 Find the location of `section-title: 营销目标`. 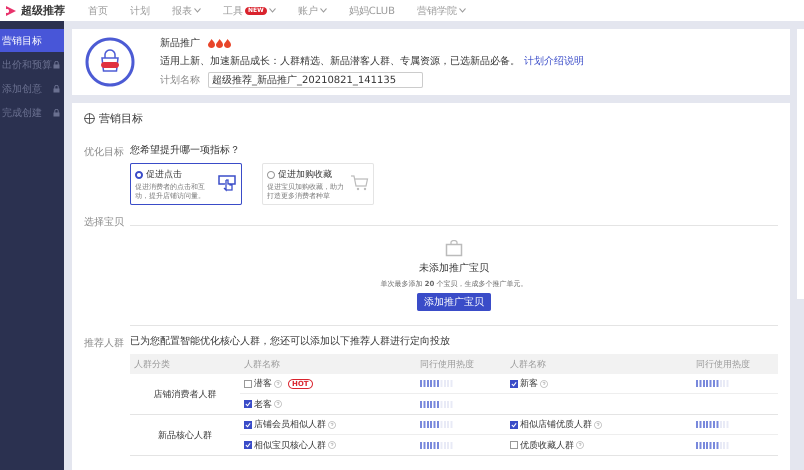

section-title: 营销目标 is located at coordinates (121, 118).